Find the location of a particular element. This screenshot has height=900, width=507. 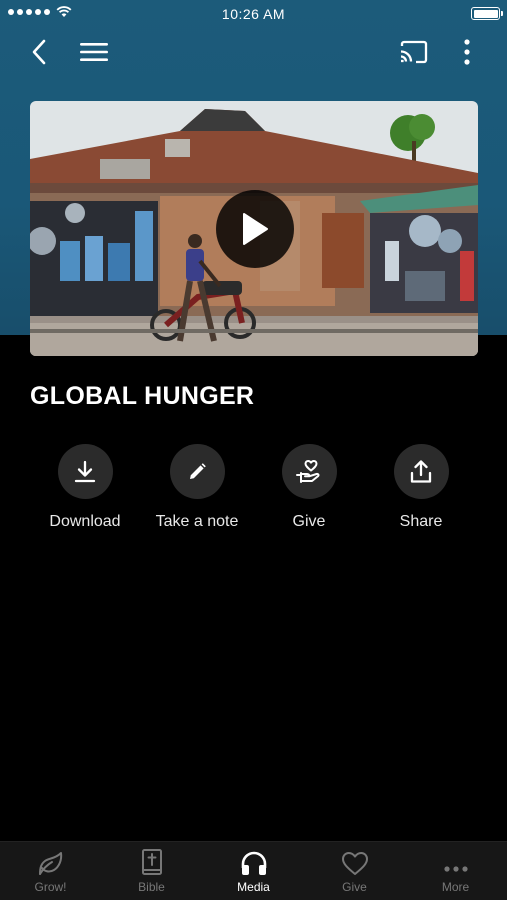

battery-icon is located at coordinates (487, 13).